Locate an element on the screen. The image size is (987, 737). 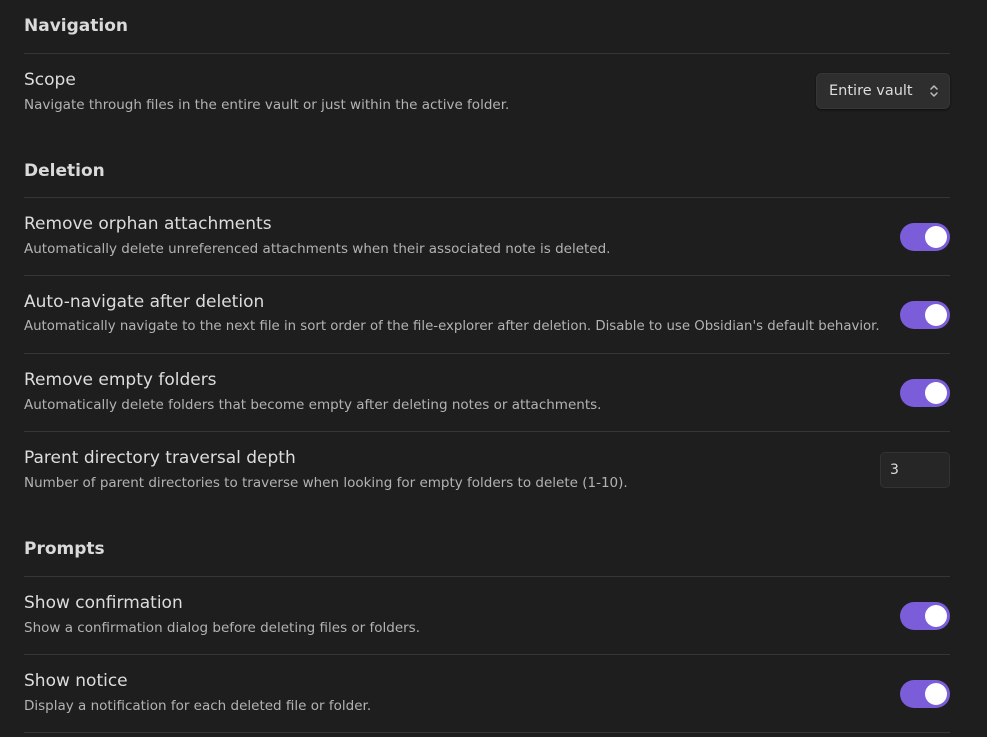
setting-name: Show notice is located at coordinates (76, 681).